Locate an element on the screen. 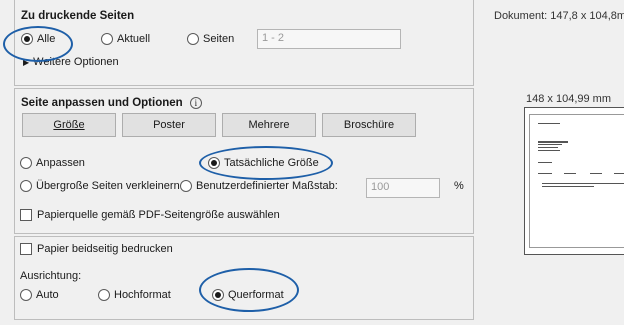  booklet-button: Broschüre is located at coordinates (369, 125).